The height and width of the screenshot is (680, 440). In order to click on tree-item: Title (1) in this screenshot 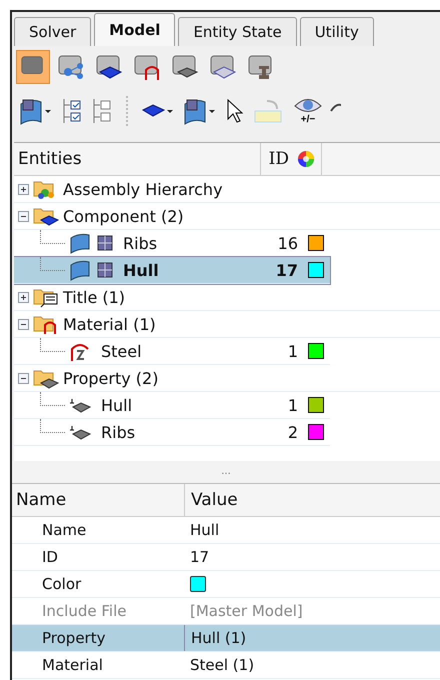, I will do `click(94, 297)`.